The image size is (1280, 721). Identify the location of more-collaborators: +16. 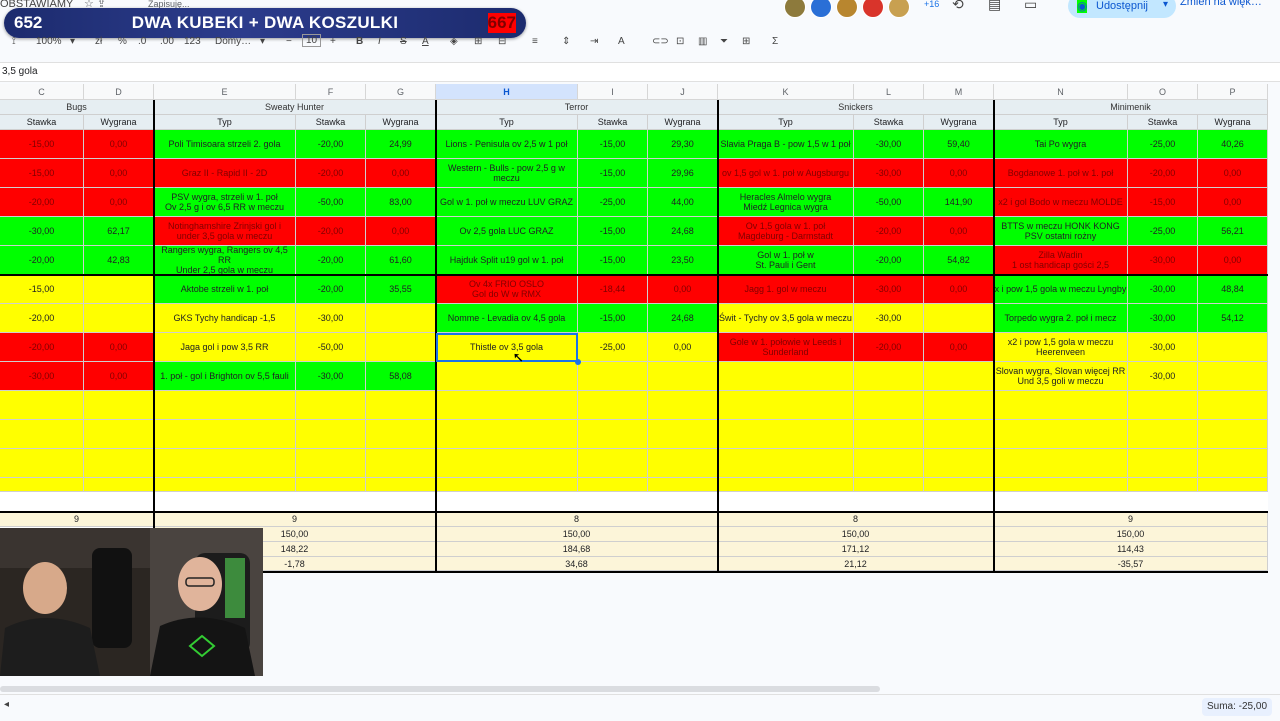
(931, 4).